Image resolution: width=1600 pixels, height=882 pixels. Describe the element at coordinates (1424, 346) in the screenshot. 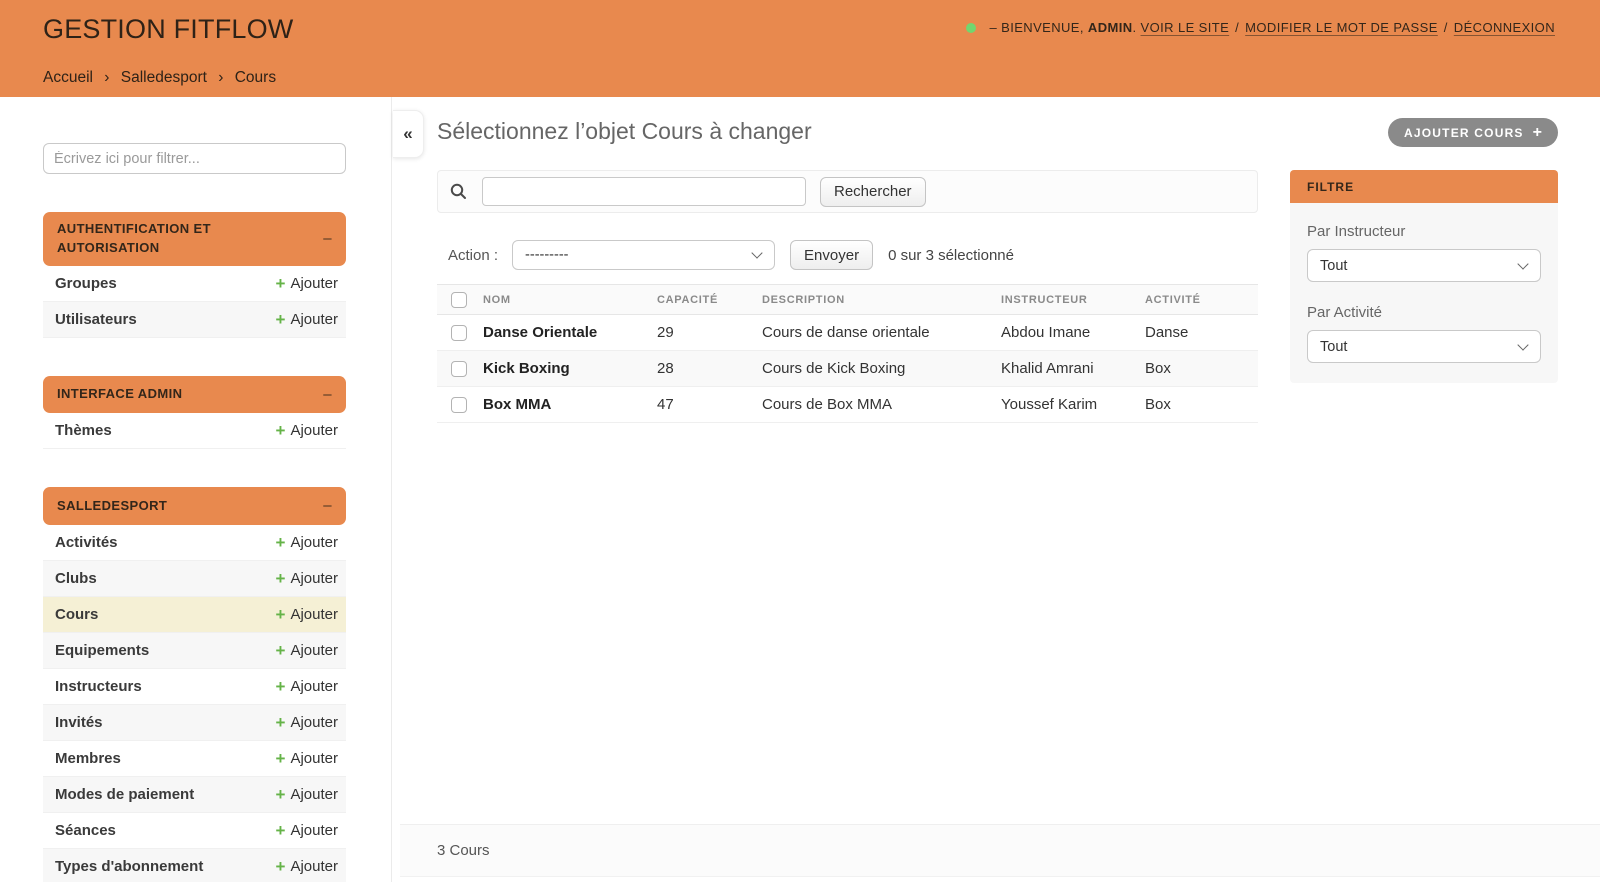

I see `filter-activite-select: Tout` at that location.